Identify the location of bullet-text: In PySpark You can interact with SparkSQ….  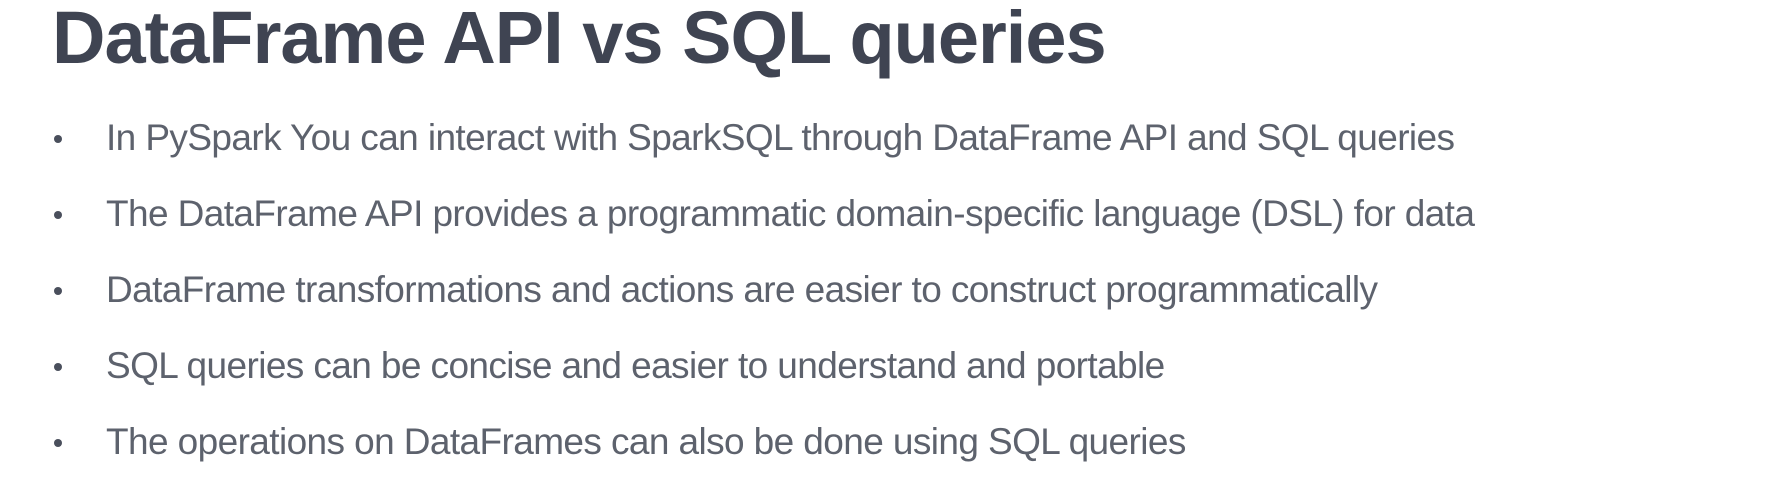
(780, 137).